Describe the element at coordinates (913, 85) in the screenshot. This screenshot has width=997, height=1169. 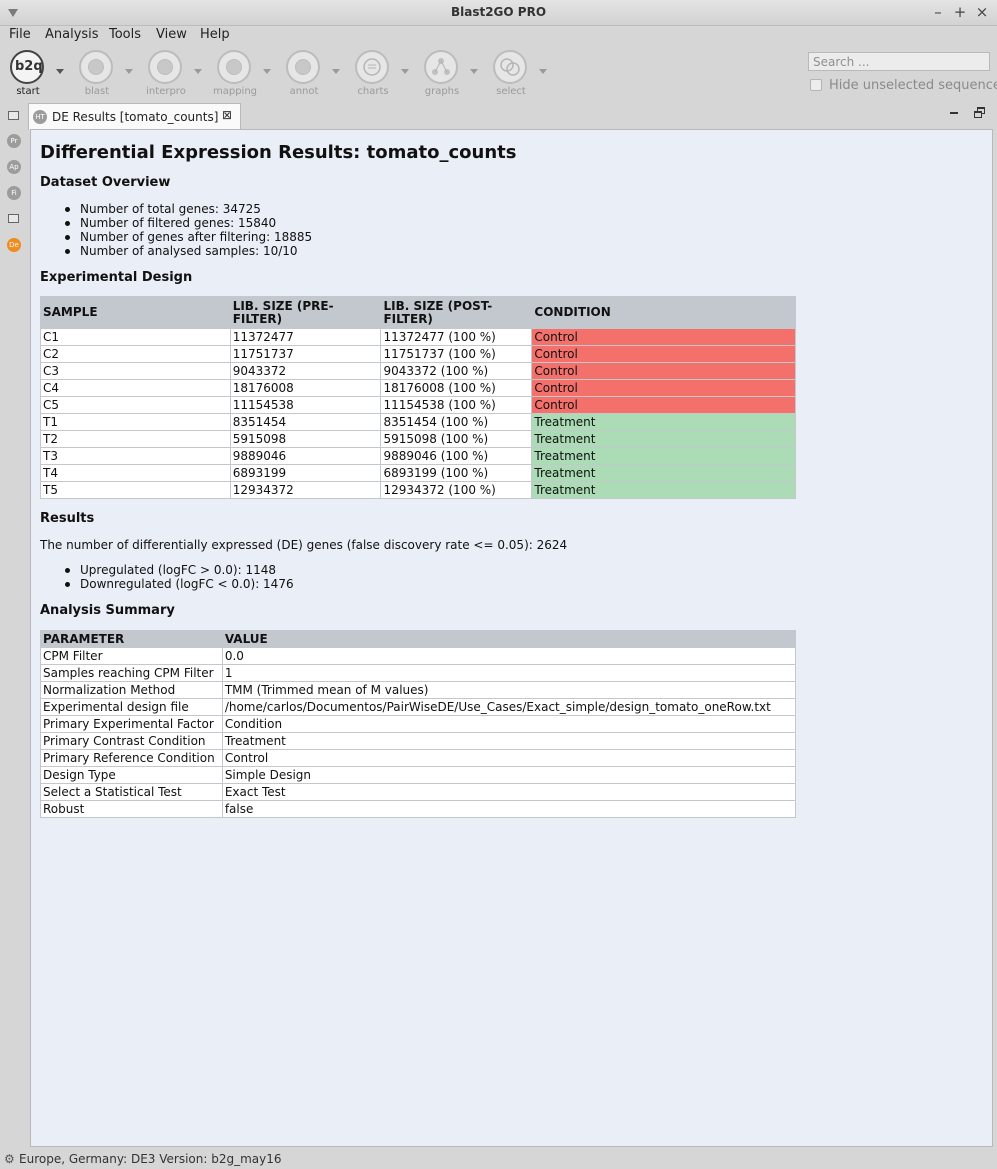
I see `hide-unselected-label: Hide unselected sequences` at that location.